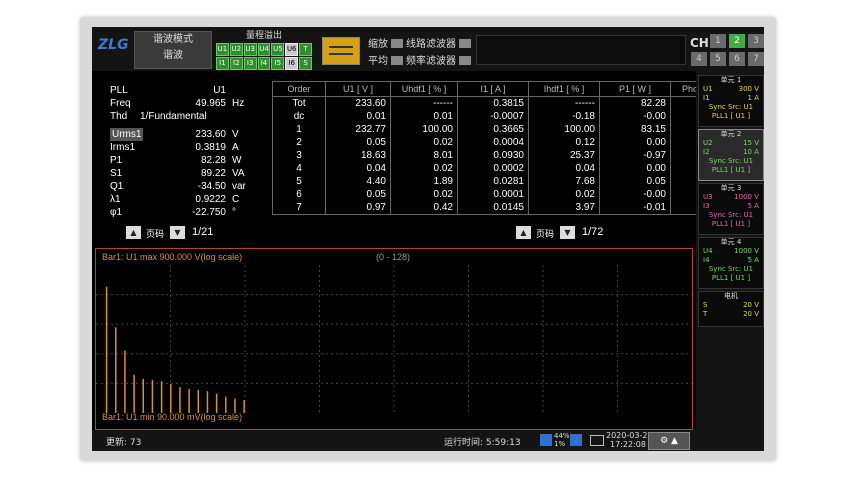 The height and width of the screenshot is (480, 850). Describe the element at coordinates (493, 208) in the screenshot. I see `table-cell: 0.0145` at that location.